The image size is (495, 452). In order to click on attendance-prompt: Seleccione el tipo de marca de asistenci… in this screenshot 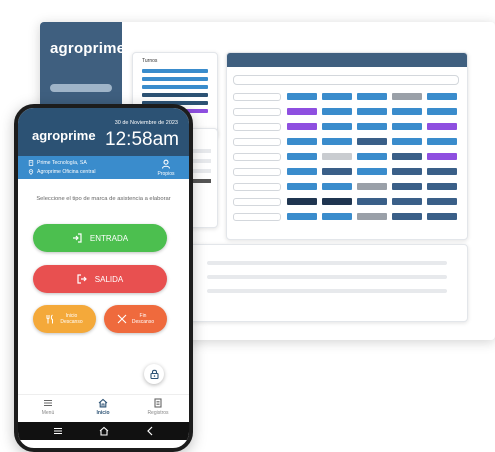, I will do `click(103, 199)`.